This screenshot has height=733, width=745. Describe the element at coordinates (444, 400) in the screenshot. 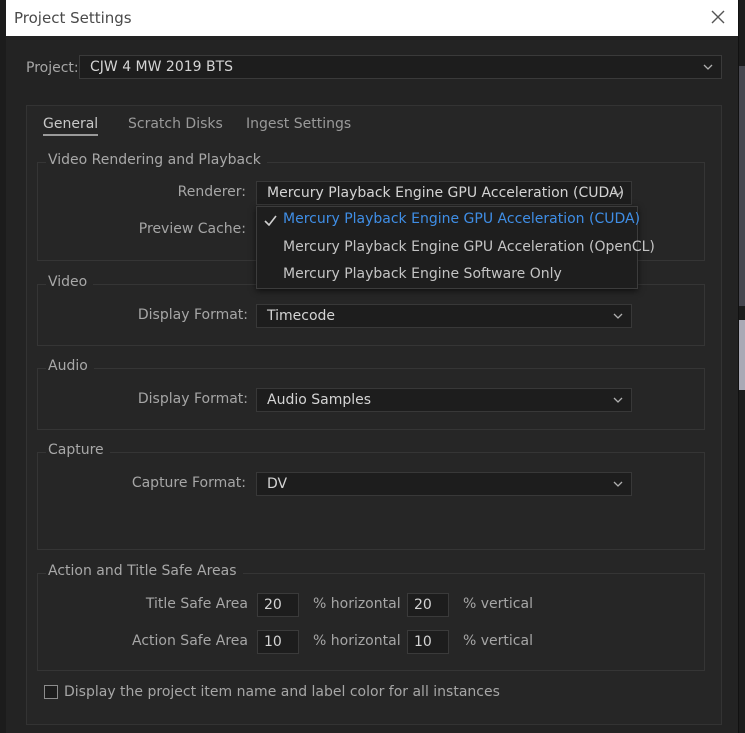

I see `audio-display-format-select: Audio Samples` at that location.